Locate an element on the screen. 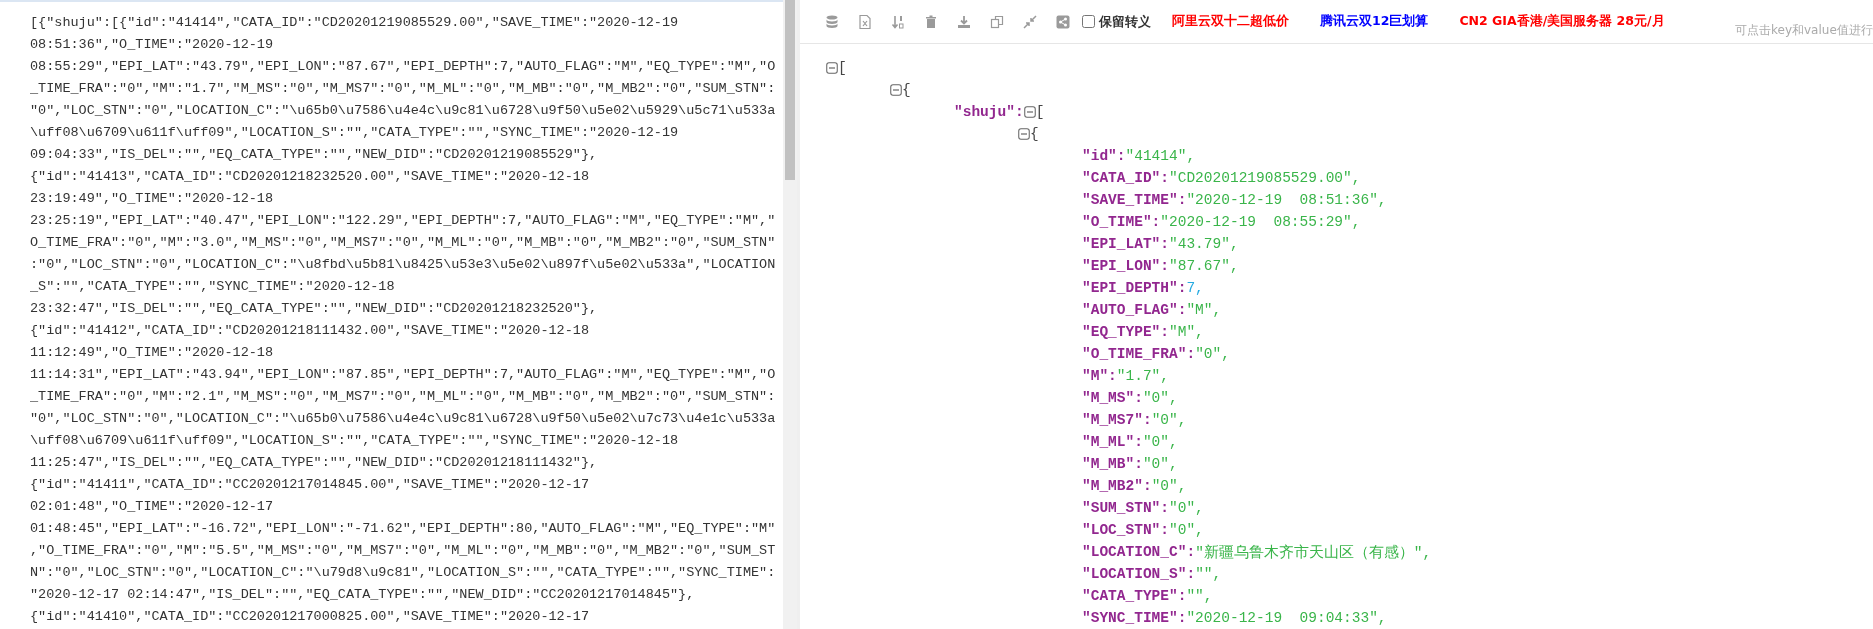 Image resolution: width=1873 pixels, height=629 pixels. code-line: 08:51:36","O_TIME":"2020-12-19 is located at coordinates (152, 45).